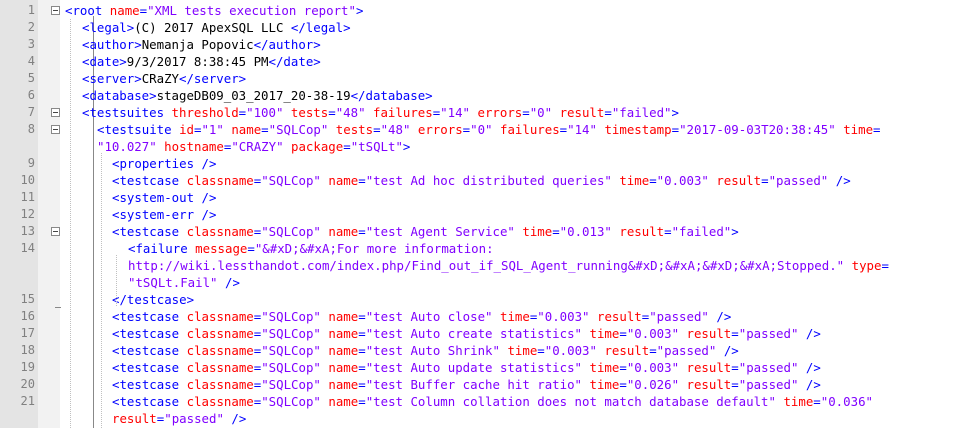 This screenshot has height=428, width=978. What do you see at coordinates (354, 129) in the screenshot?
I see `xml-attribute: tests` at bounding box center [354, 129].